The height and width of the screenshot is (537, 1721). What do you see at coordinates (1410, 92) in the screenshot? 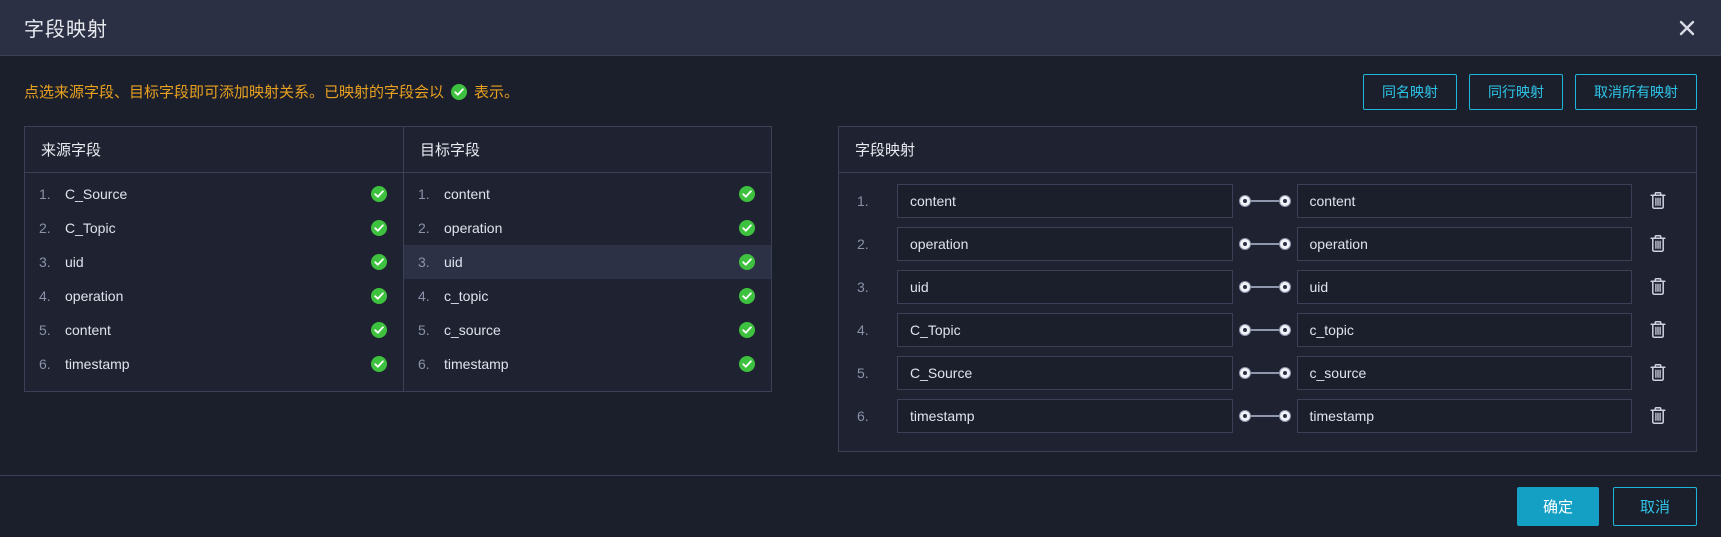
I see `same-name-mapping-button: 同名映射` at bounding box center [1410, 92].